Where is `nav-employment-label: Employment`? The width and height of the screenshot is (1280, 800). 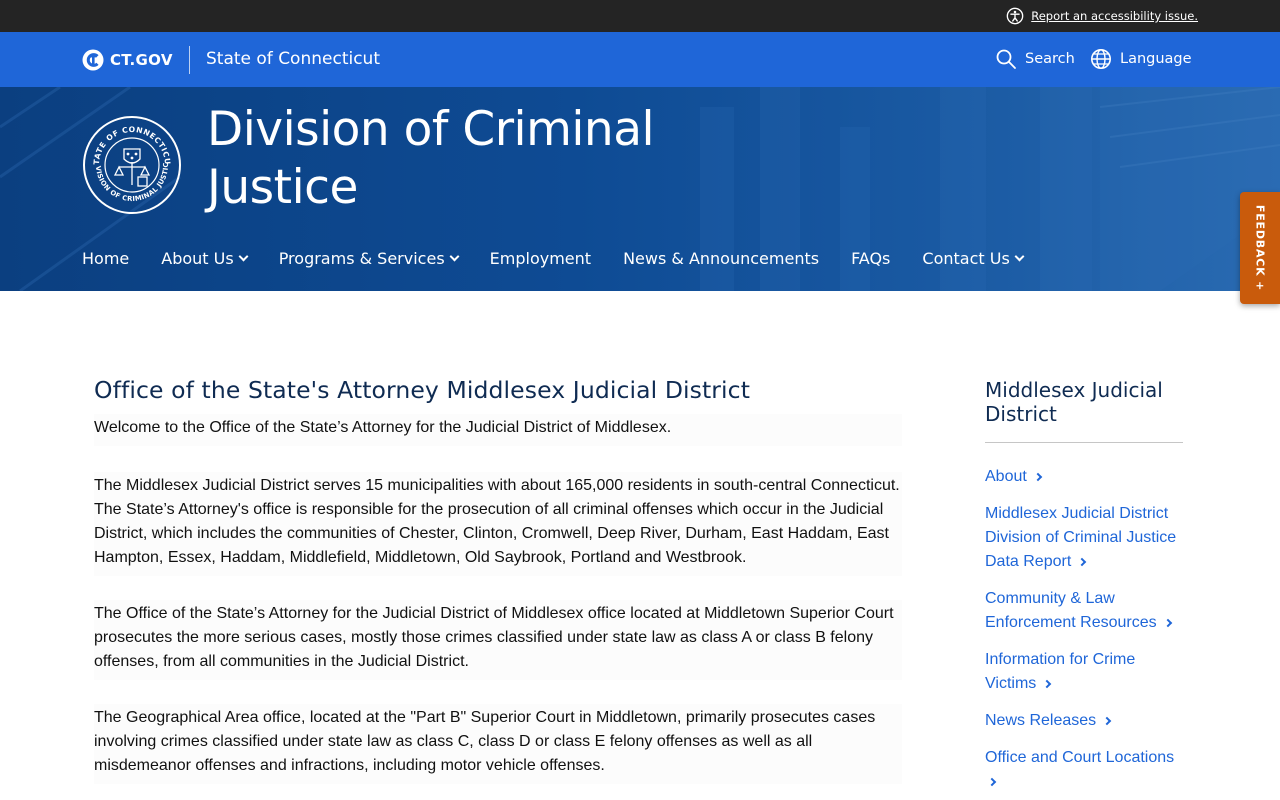
nav-employment-label: Employment is located at coordinates (540, 258).